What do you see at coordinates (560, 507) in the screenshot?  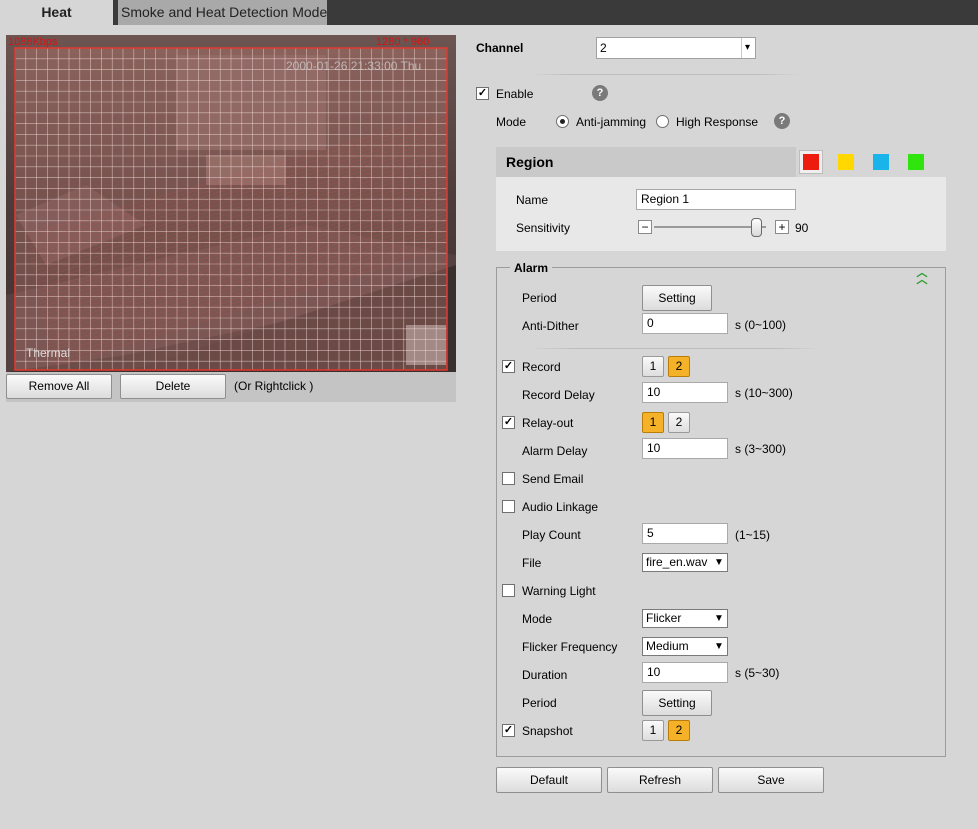 I see `audio-linkage-label: Audio Linkage` at bounding box center [560, 507].